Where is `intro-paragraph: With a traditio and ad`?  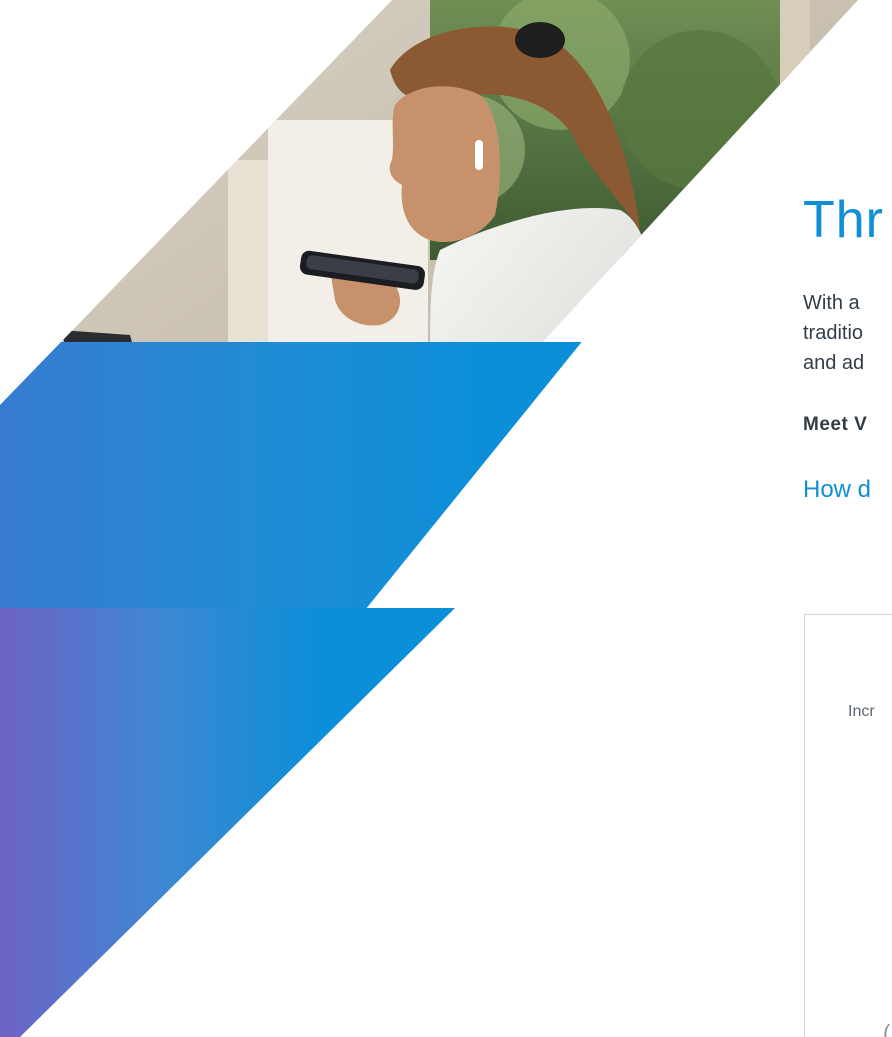
intro-paragraph: With a traditio and ad is located at coordinates (847, 333).